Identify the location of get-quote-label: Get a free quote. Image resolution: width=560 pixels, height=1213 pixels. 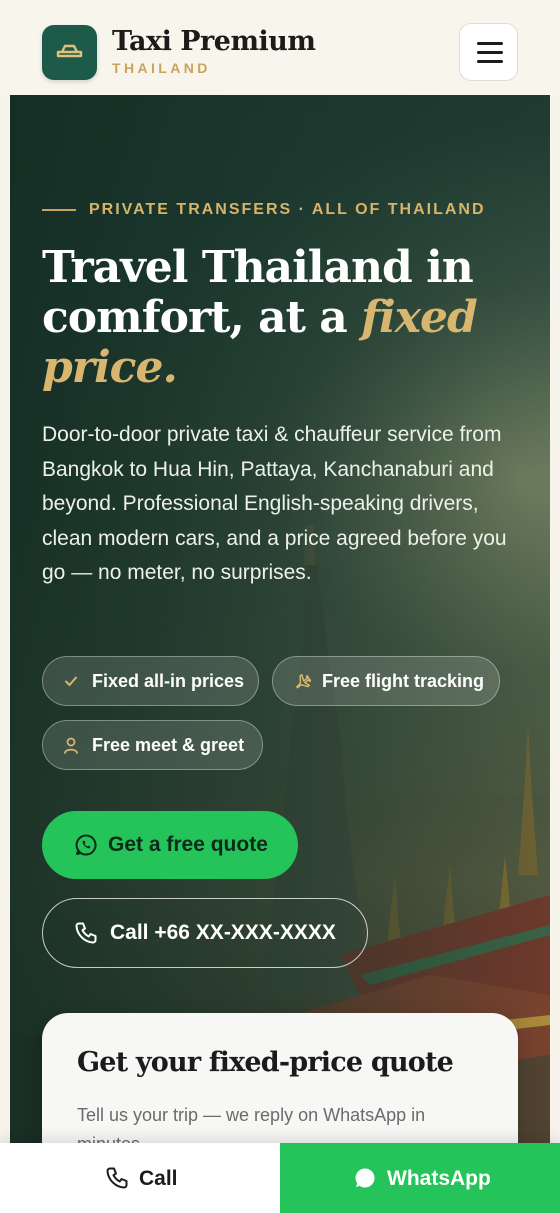
(188, 844).